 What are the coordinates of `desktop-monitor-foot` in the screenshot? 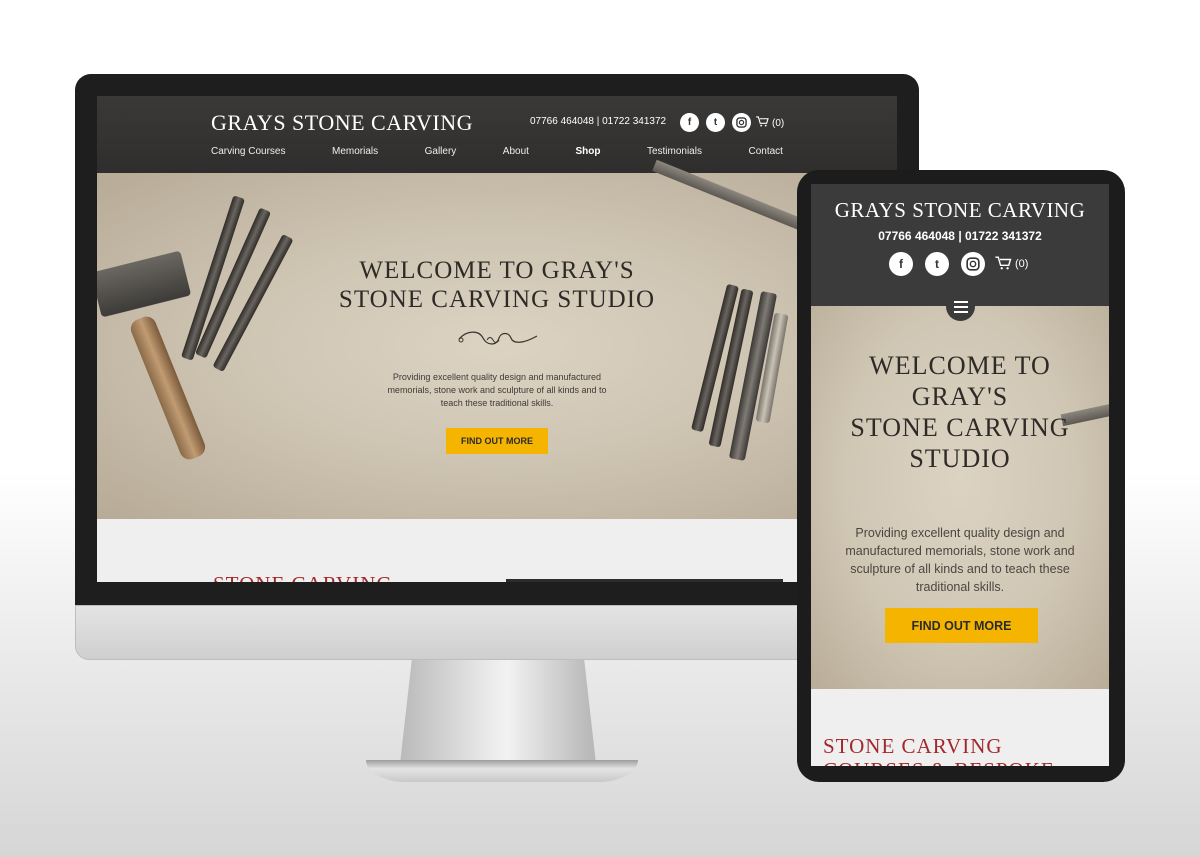 It's located at (502, 771).